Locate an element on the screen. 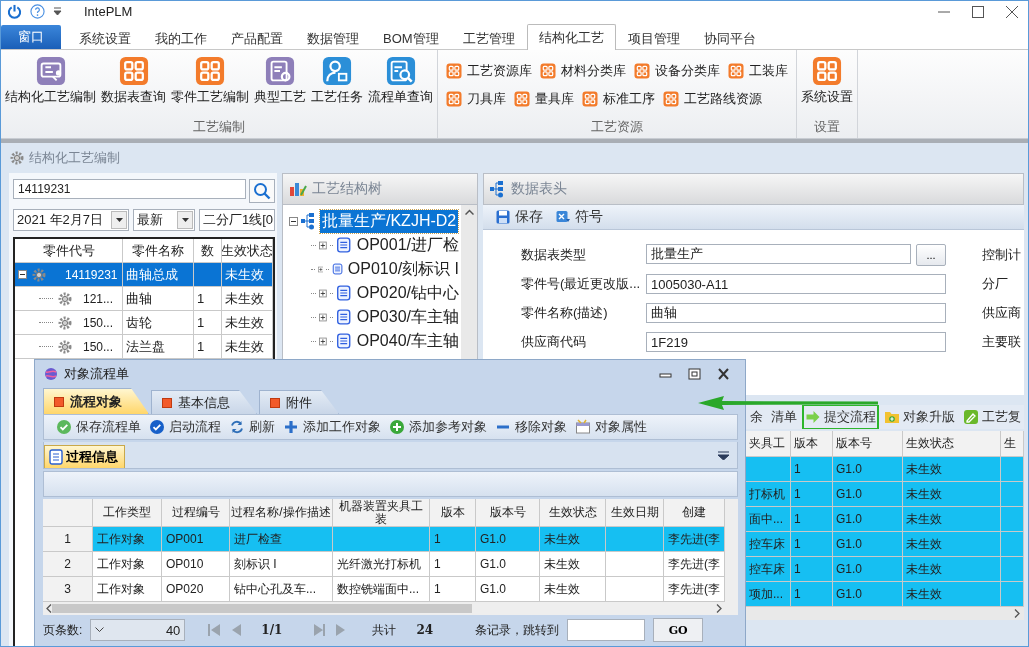 This screenshot has height=647, width=1029. ribbon-button: 数据表查询 is located at coordinates (133, 86).